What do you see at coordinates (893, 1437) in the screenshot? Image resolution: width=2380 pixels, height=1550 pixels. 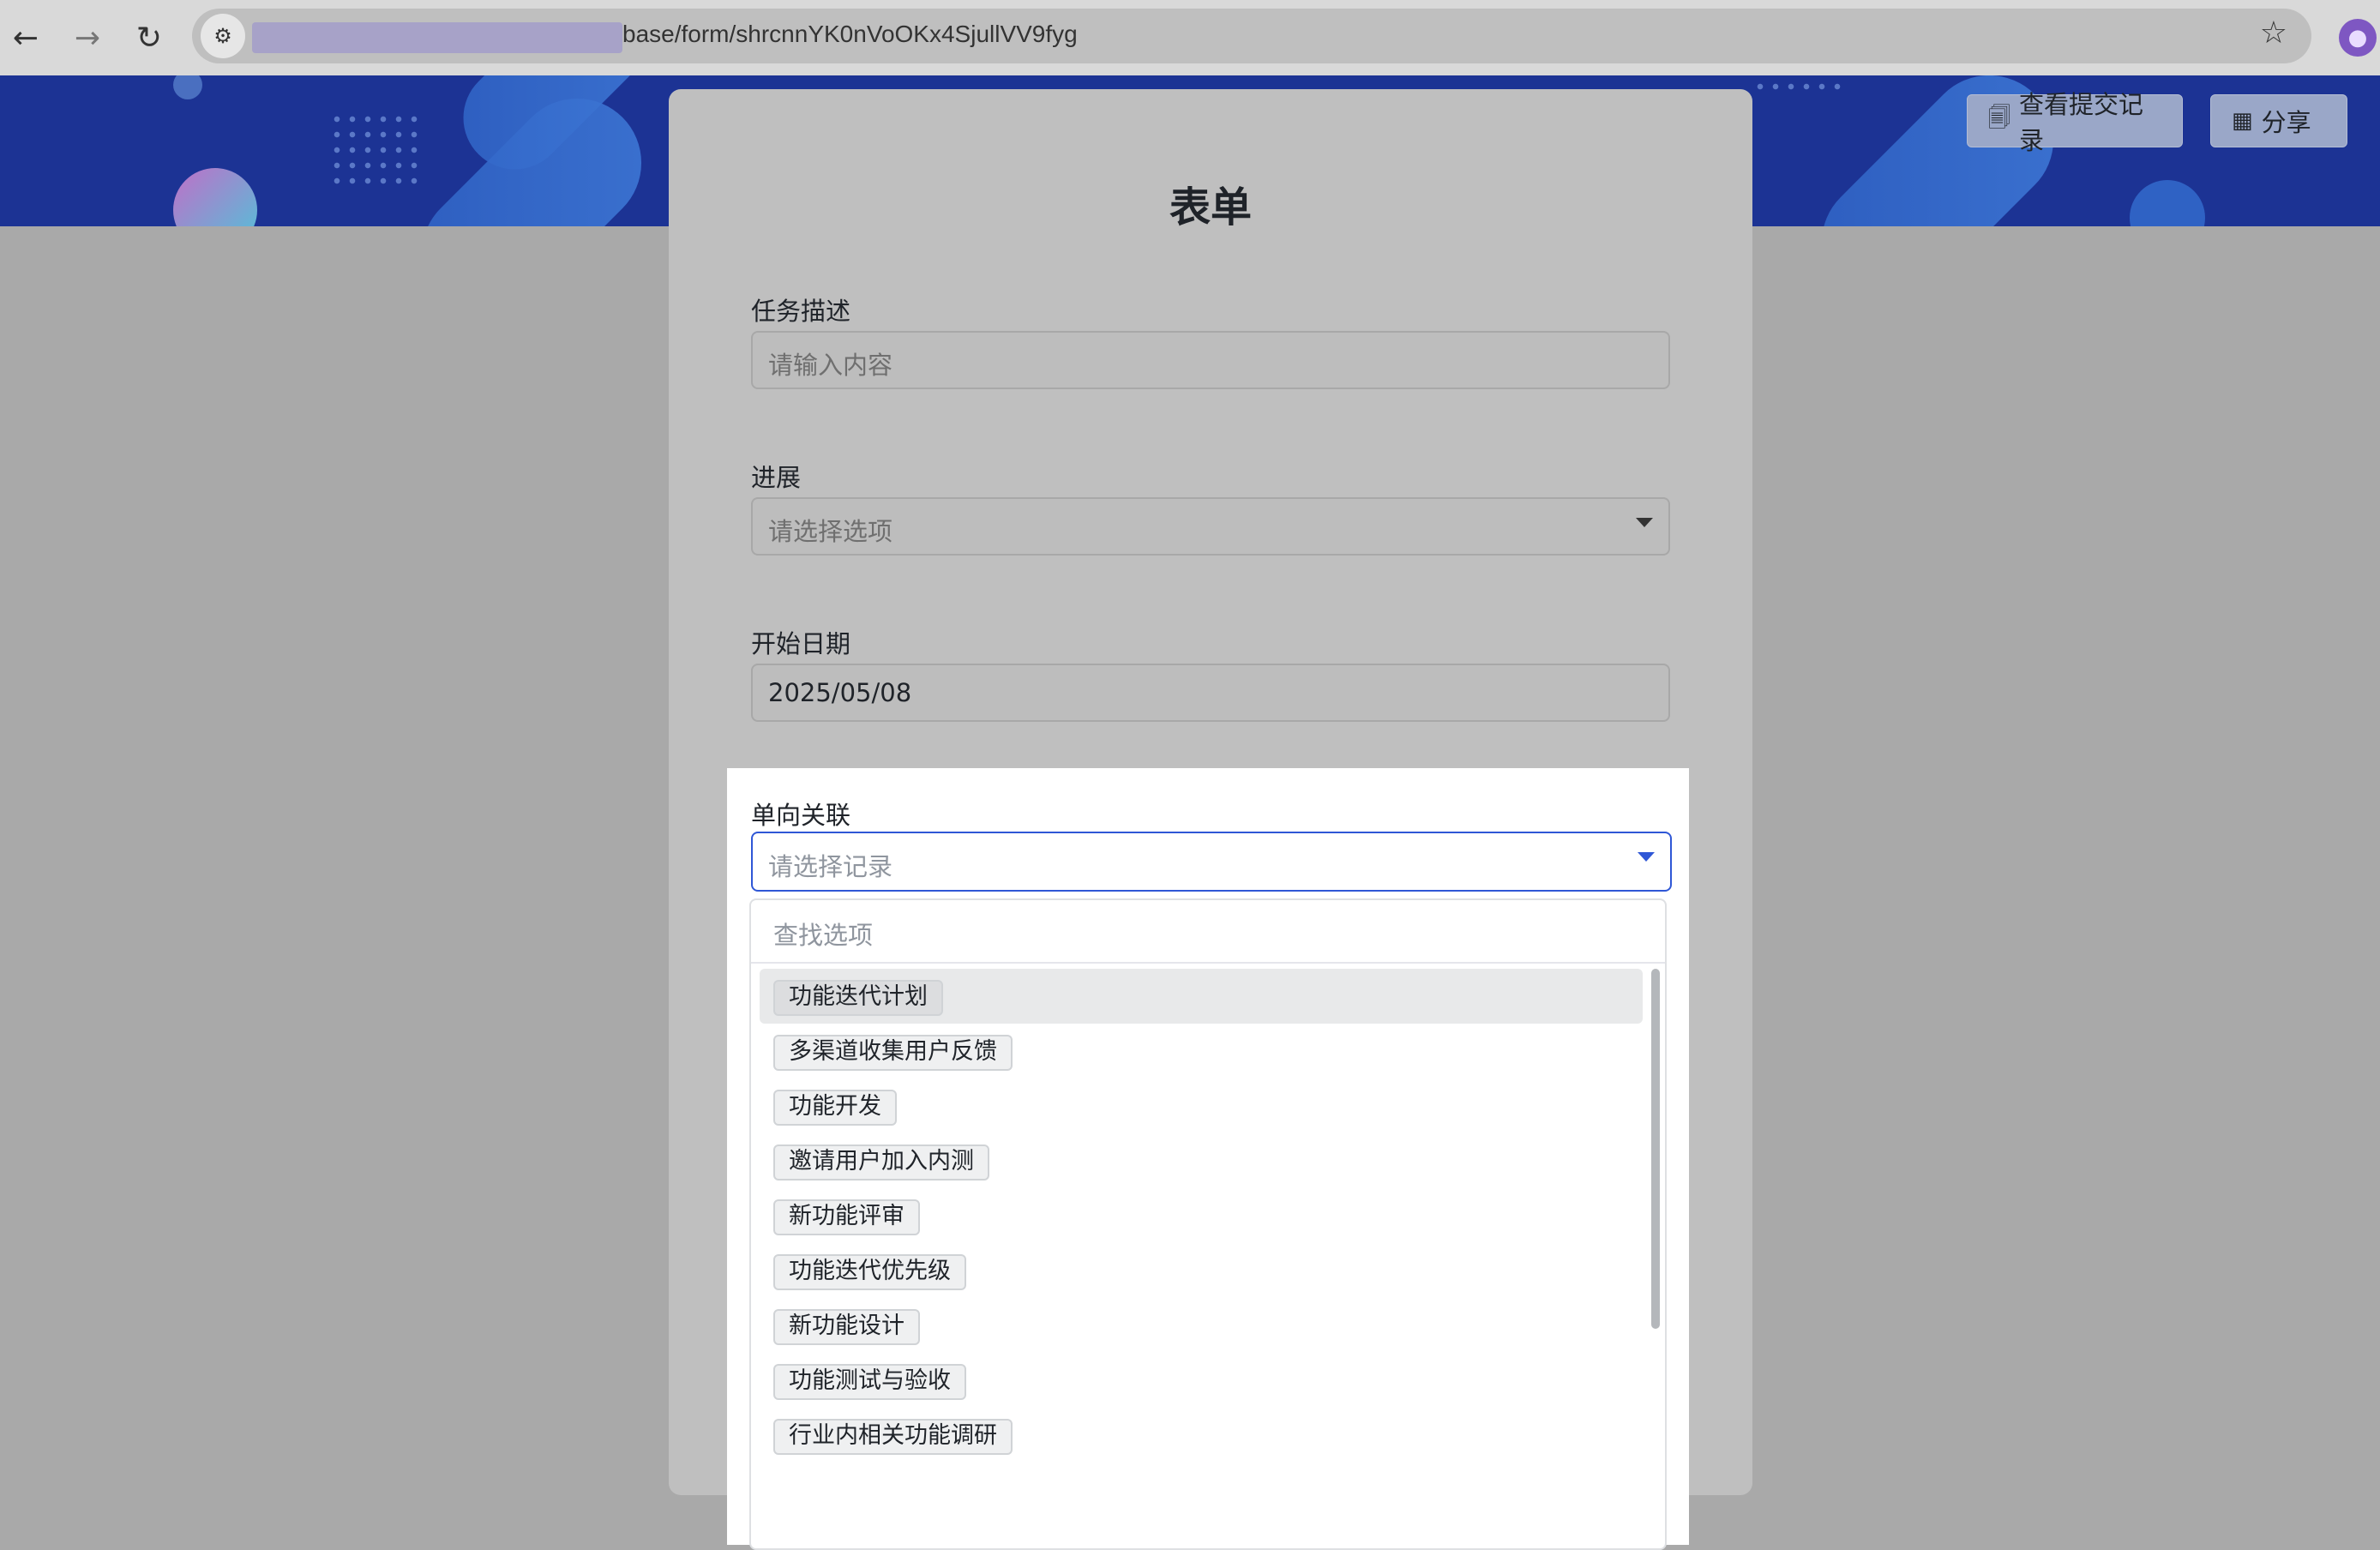 I see `option-tag: 行业内相关功能调研` at bounding box center [893, 1437].